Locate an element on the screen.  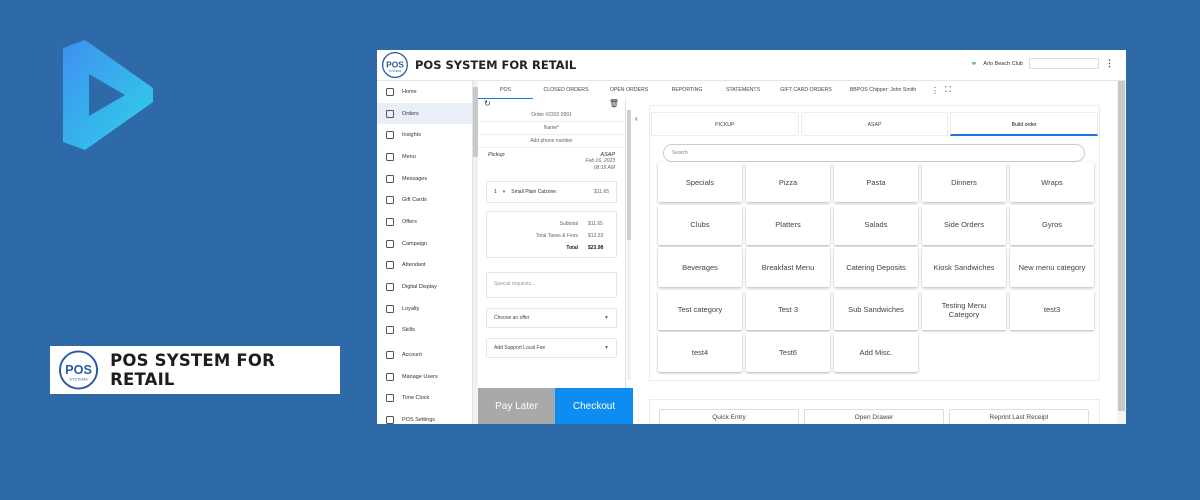
chevron-left-icon: ‹ is located at coordinates (636, 118).